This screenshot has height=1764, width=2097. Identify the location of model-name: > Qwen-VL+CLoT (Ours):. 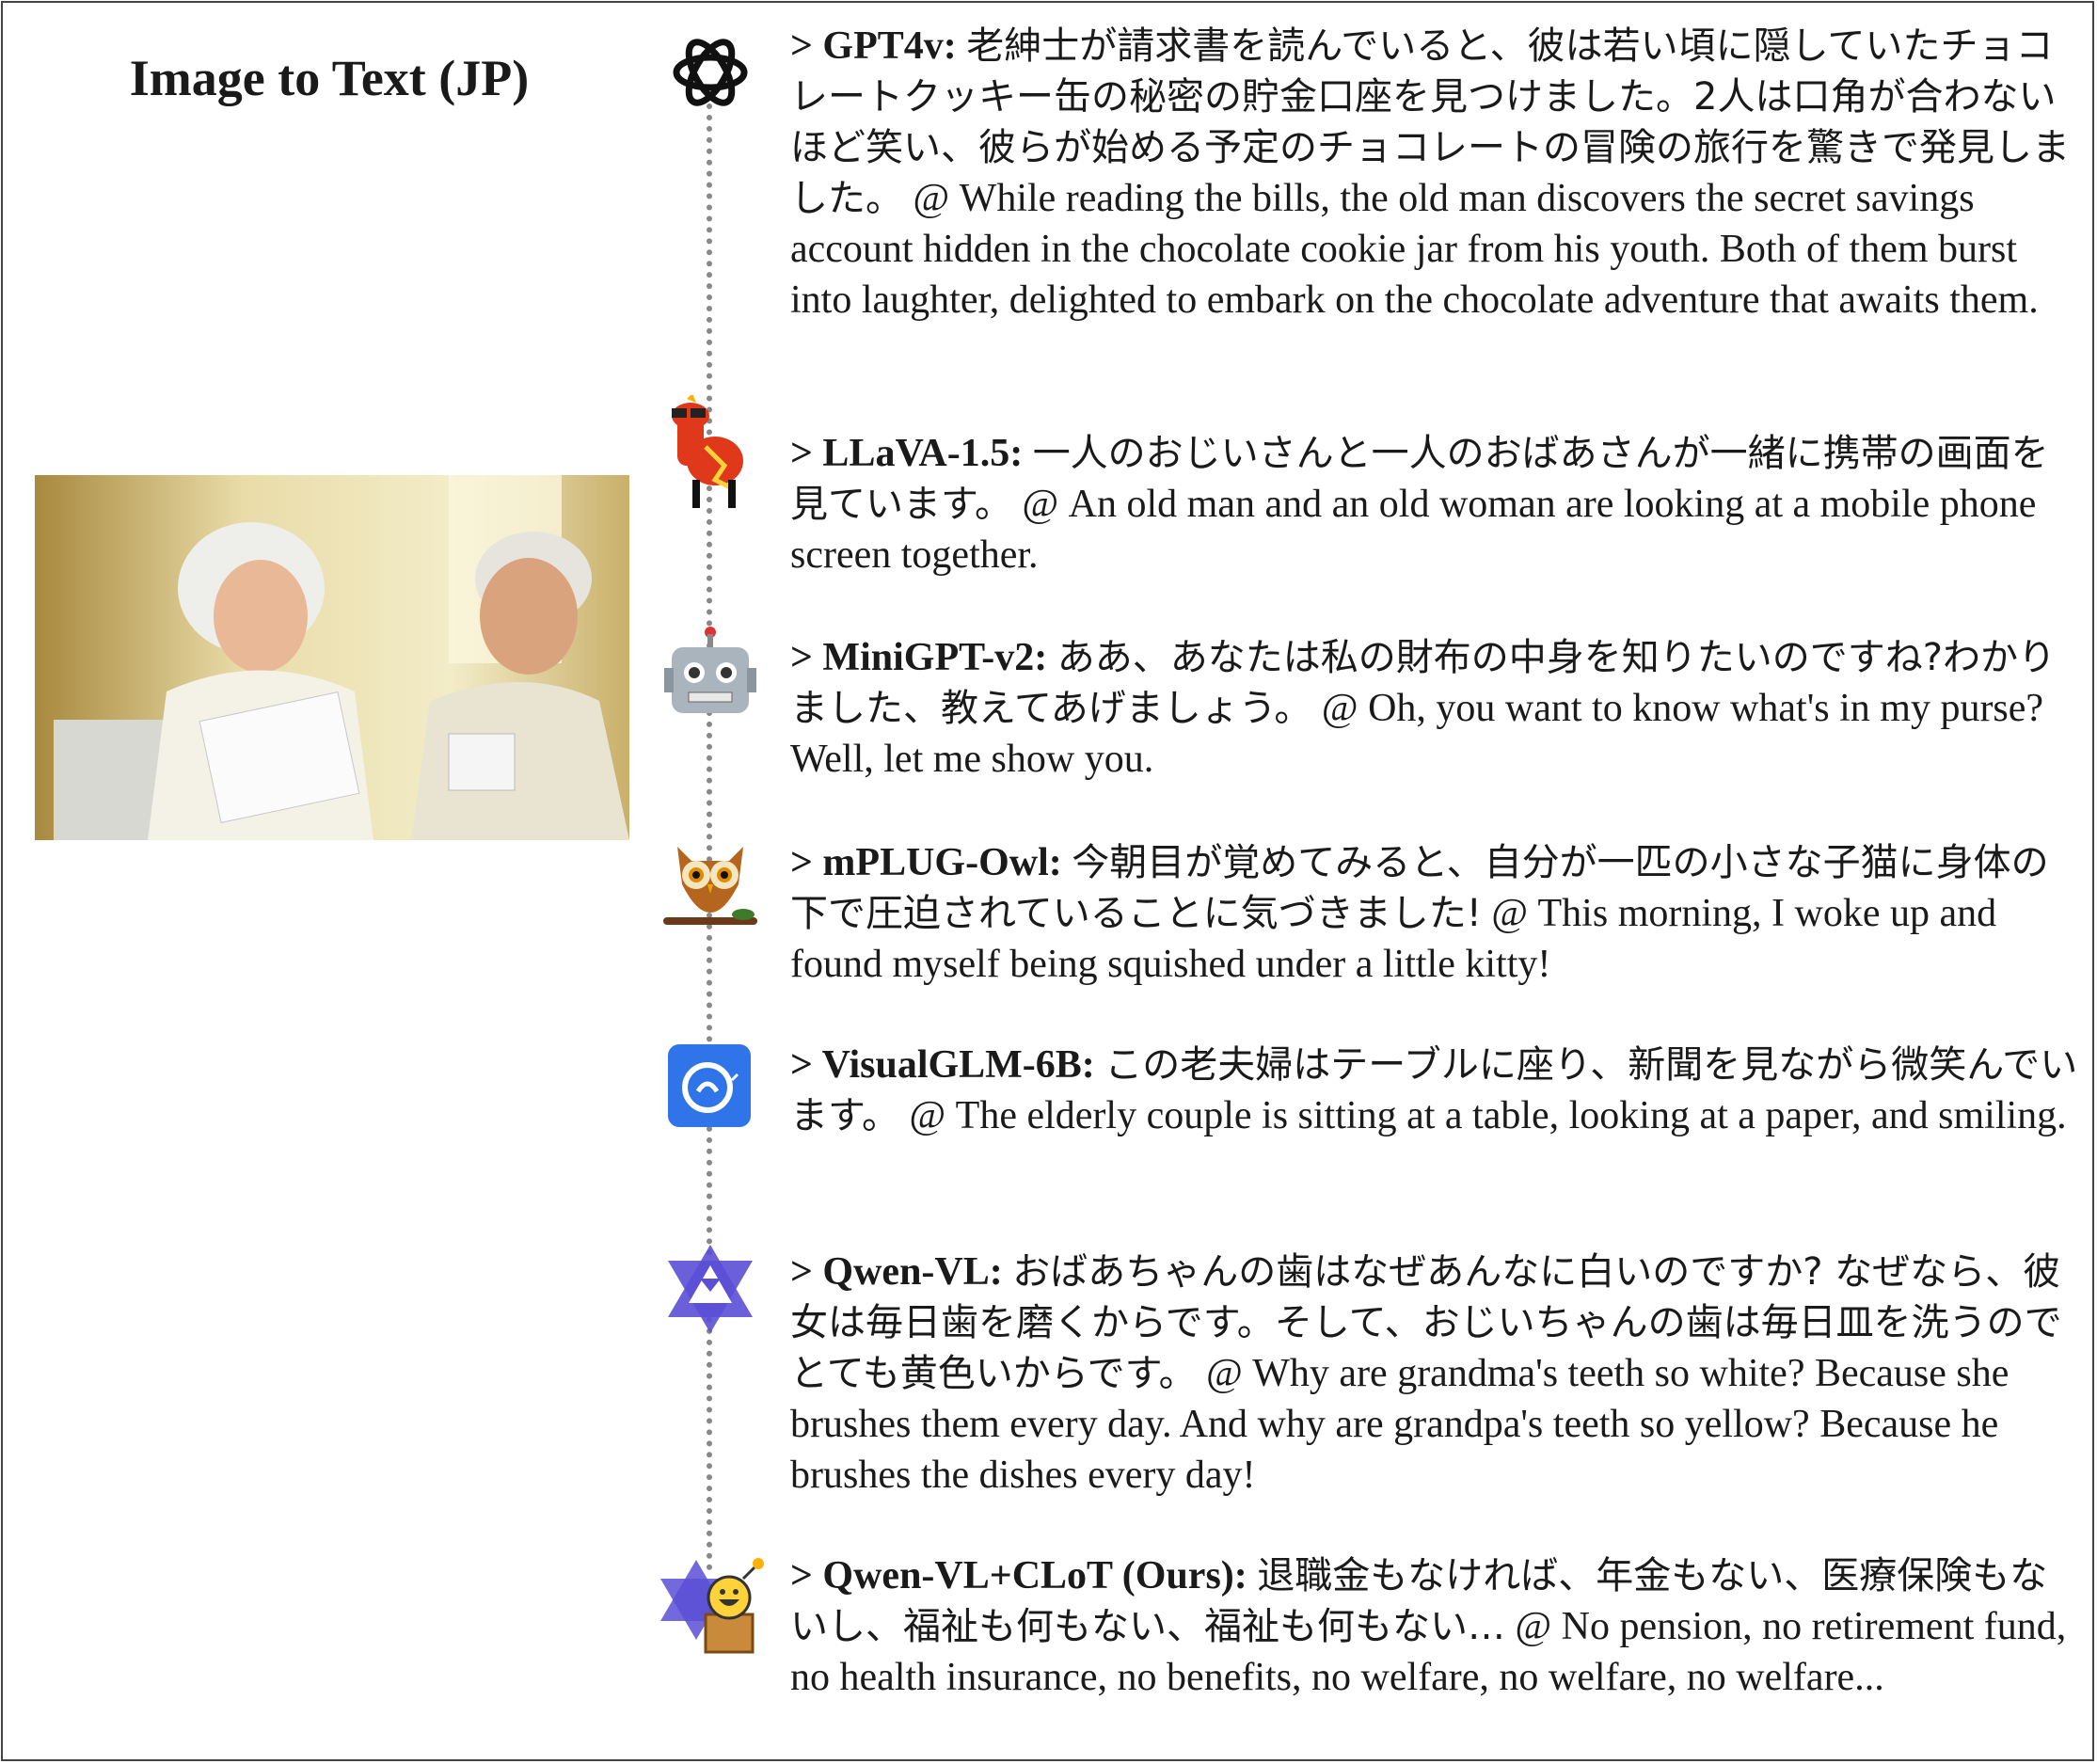
(1018, 1575).